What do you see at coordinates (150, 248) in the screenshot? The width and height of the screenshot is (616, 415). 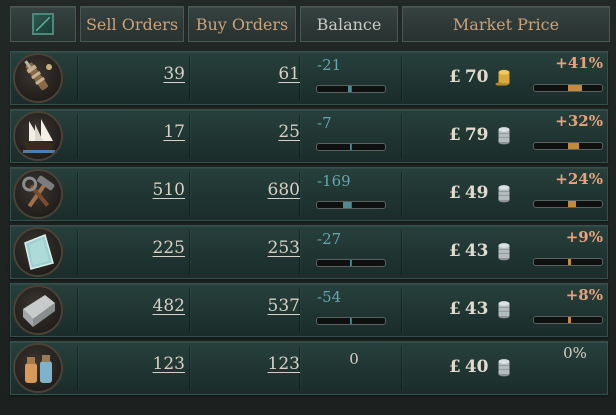 I see `sell-orders-value: 225` at bounding box center [150, 248].